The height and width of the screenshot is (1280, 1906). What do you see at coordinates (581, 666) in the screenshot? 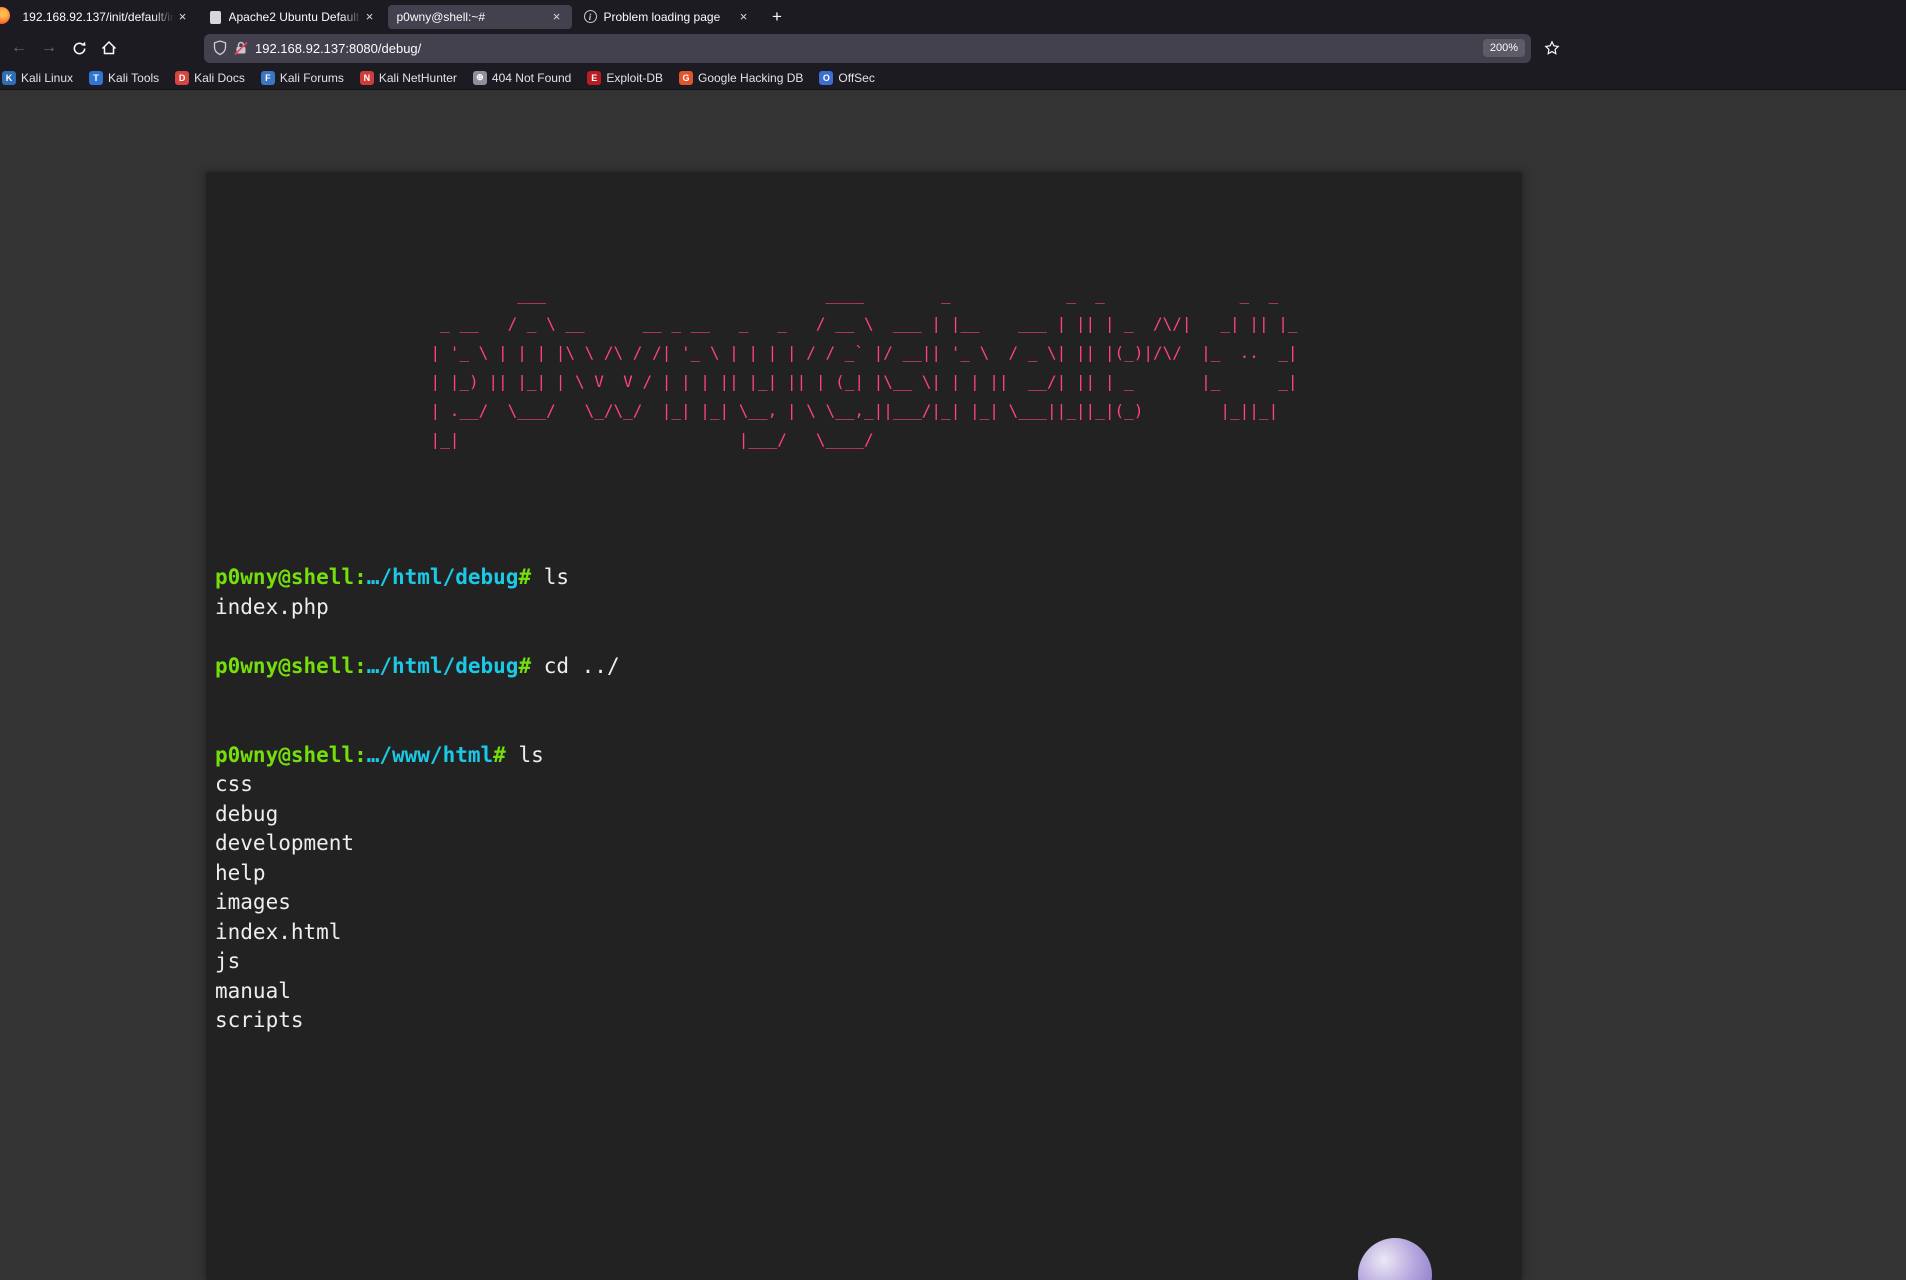
I see `command-text: cd ../` at bounding box center [581, 666].